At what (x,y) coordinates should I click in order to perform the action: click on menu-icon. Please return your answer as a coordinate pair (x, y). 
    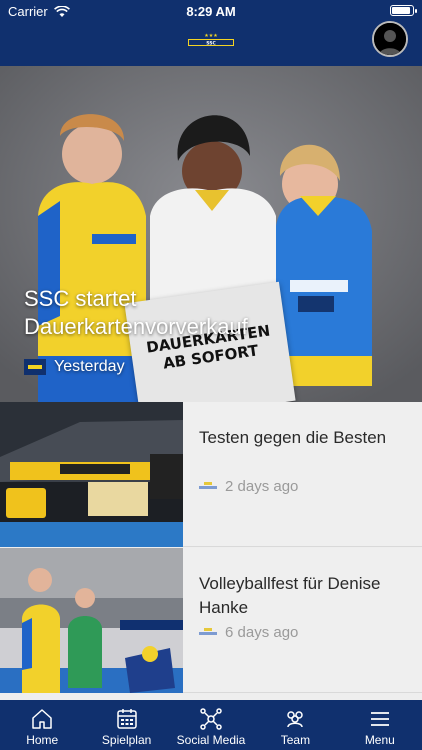
    Looking at the image, I should click on (379, 719).